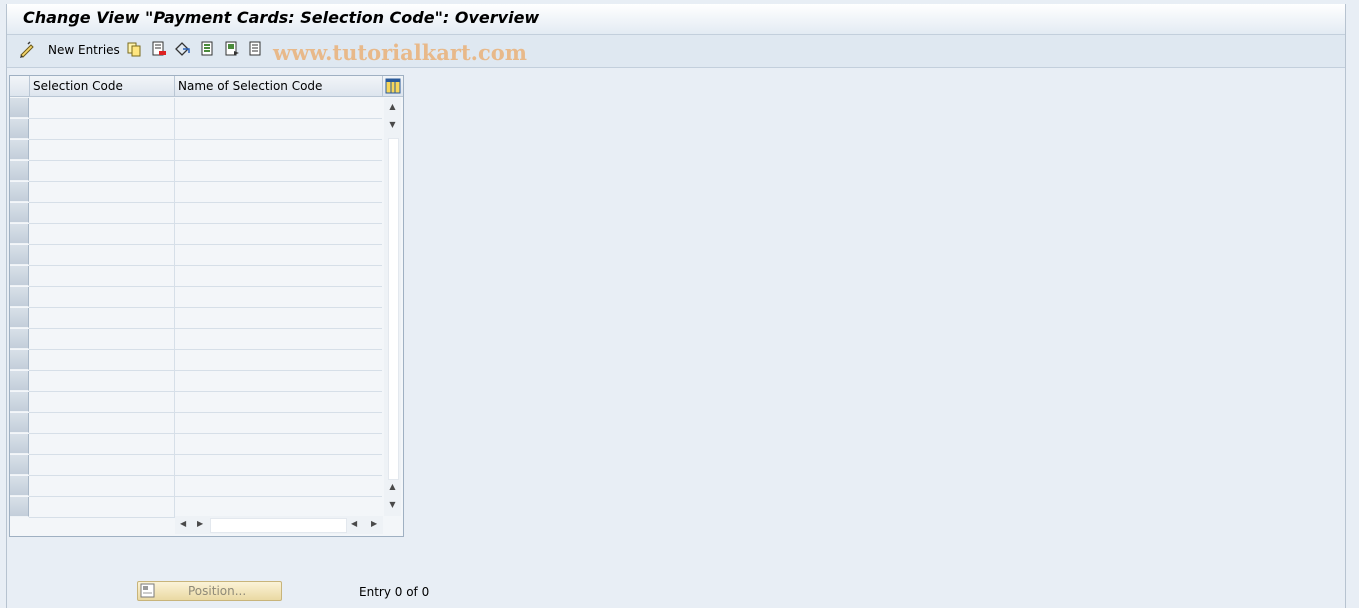 The height and width of the screenshot is (608, 1359). What do you see at coordinates (676, 51) in the screenshot?
I see `application-toolbar: New Entries www.tutorialkart.com` at bounding box center [676, 51].